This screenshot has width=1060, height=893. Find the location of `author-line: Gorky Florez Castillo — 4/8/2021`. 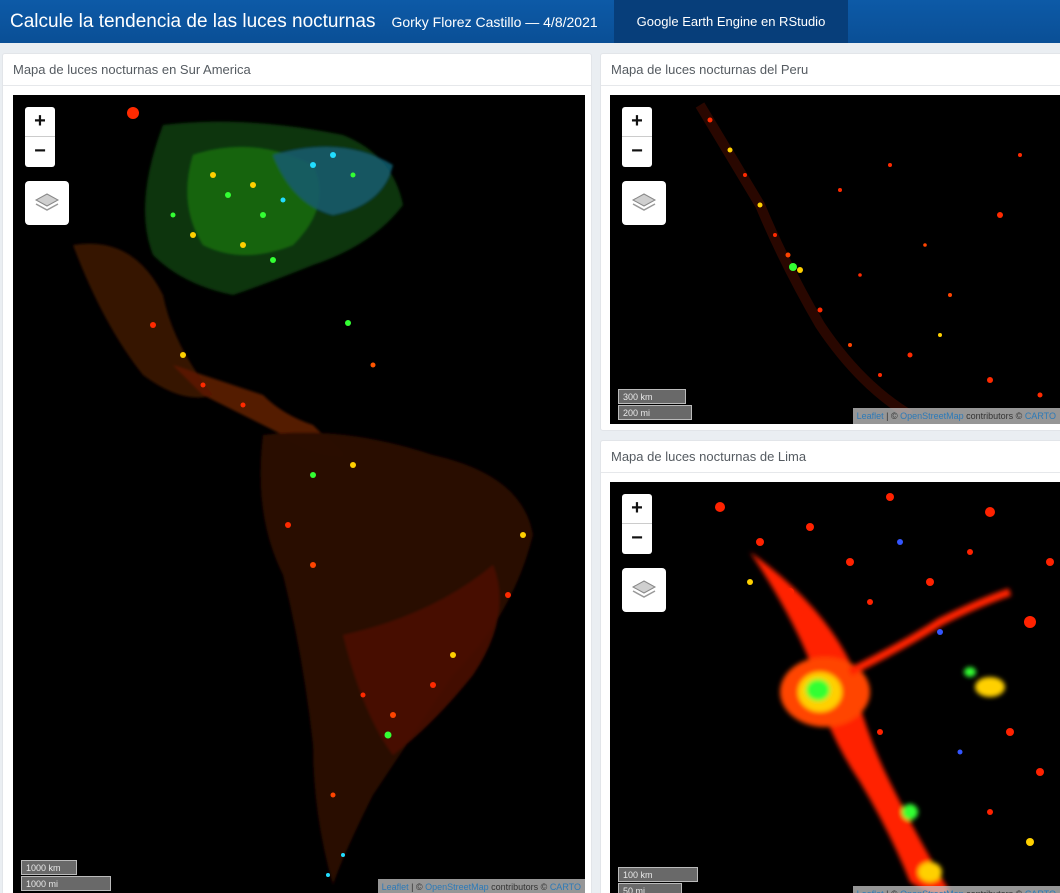

author-line: Gorky Florez Castillo — 4/8/2021 is located at coordinates (494, 21).